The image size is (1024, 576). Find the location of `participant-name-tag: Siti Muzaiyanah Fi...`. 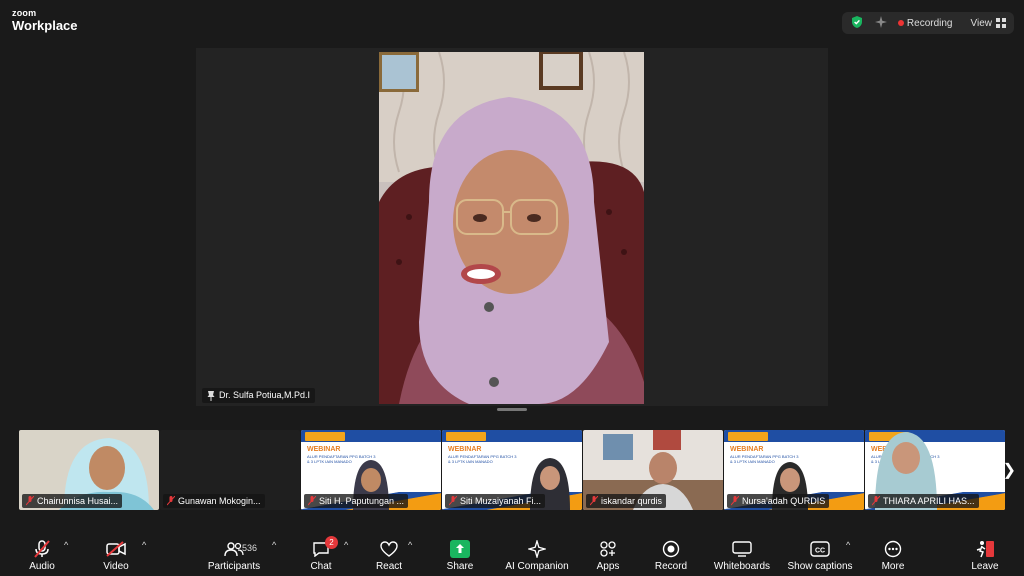

participant-name-tag: Siti Muzaiyanah Fi... is located at coordinates (495, 501).